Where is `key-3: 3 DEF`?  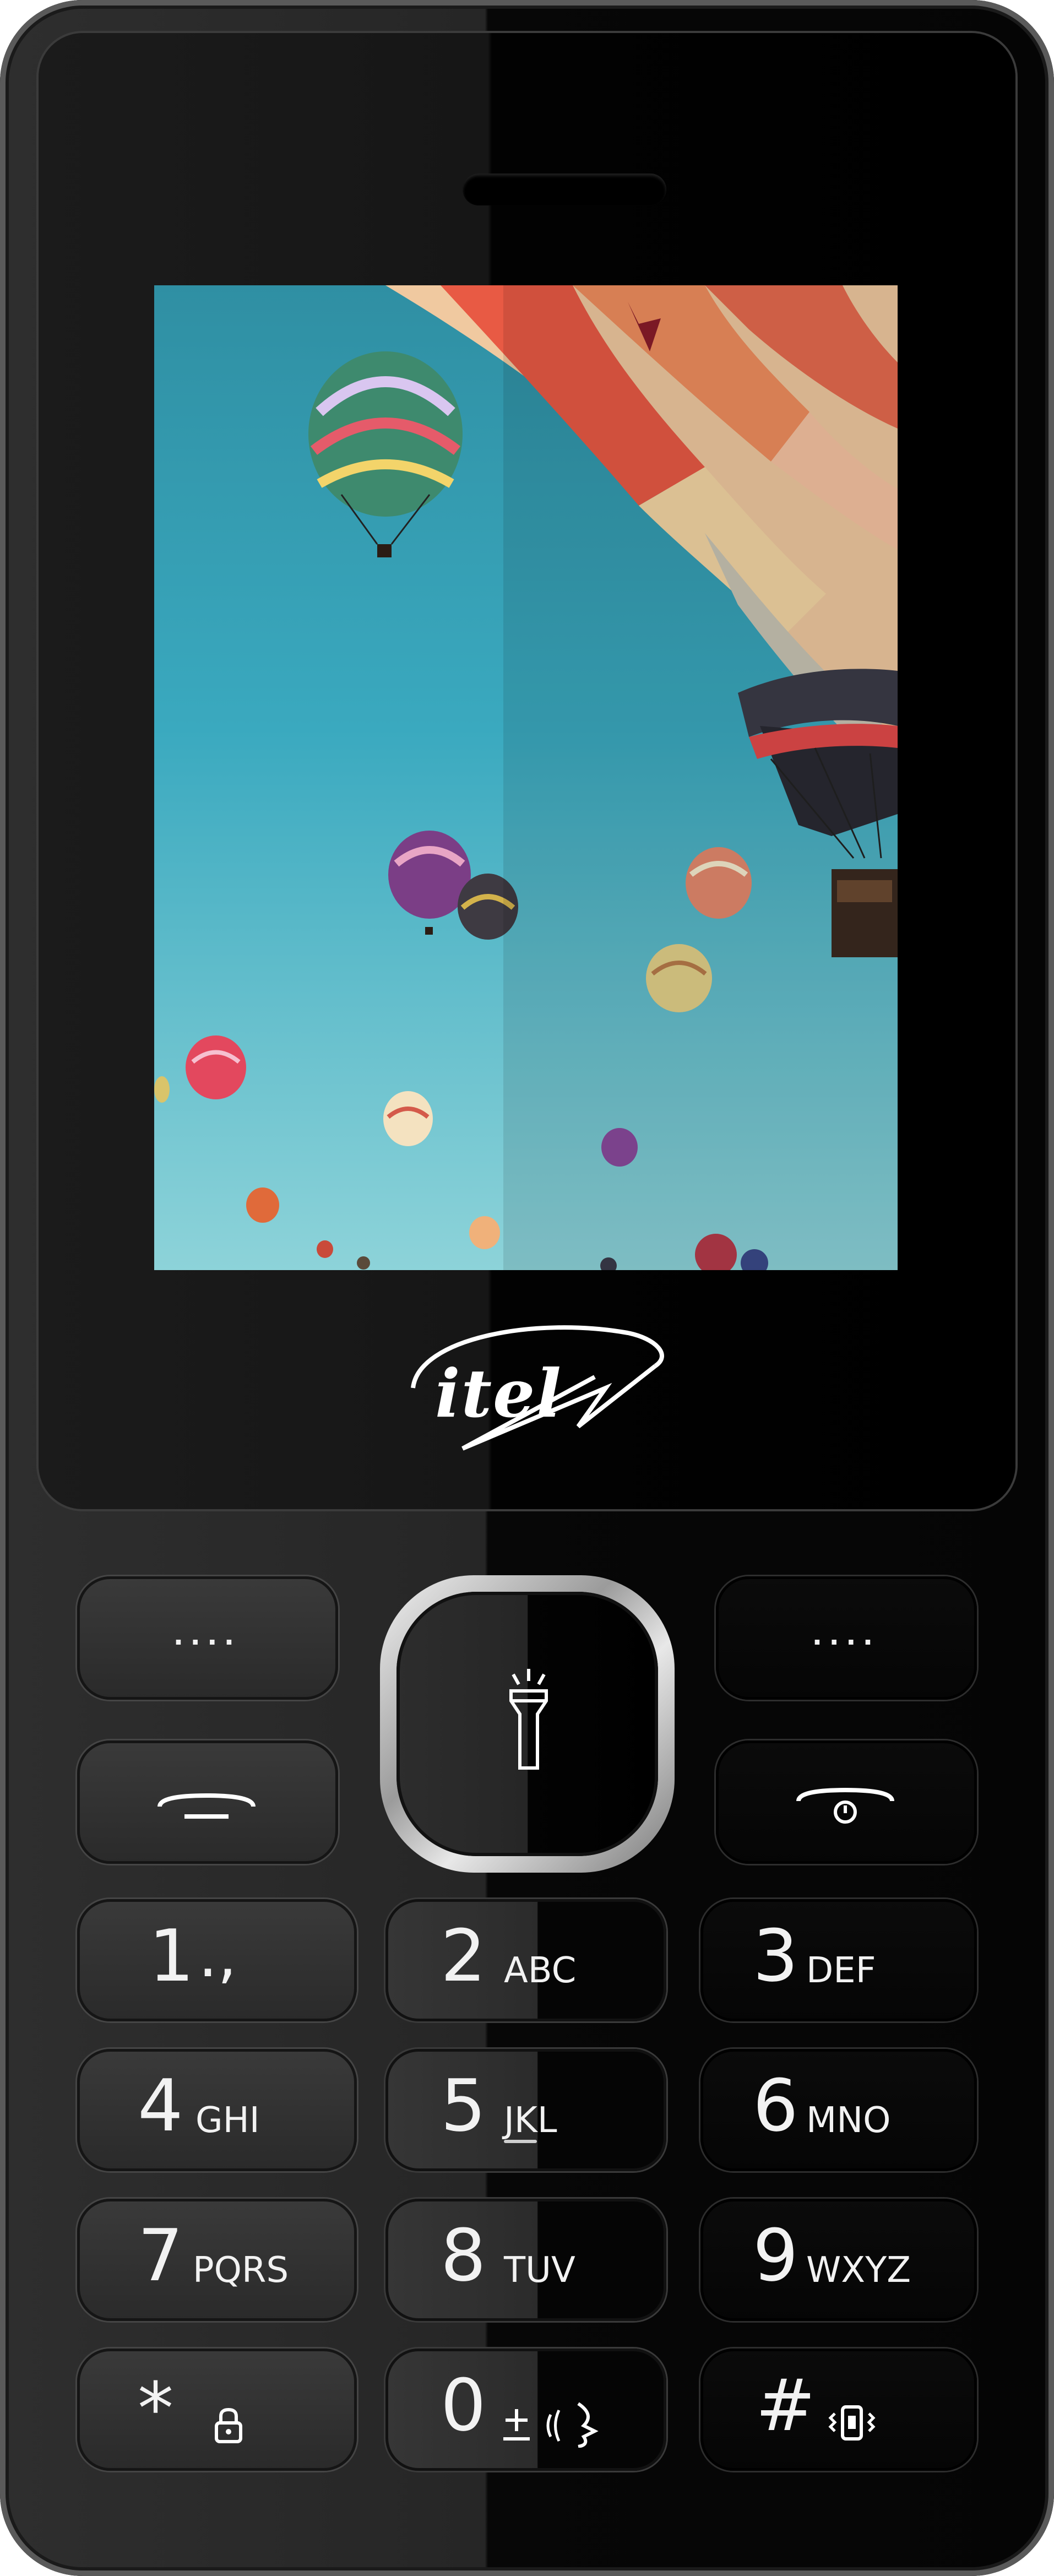 key-3: 3 DEF is located at coordinates (839, 1960).